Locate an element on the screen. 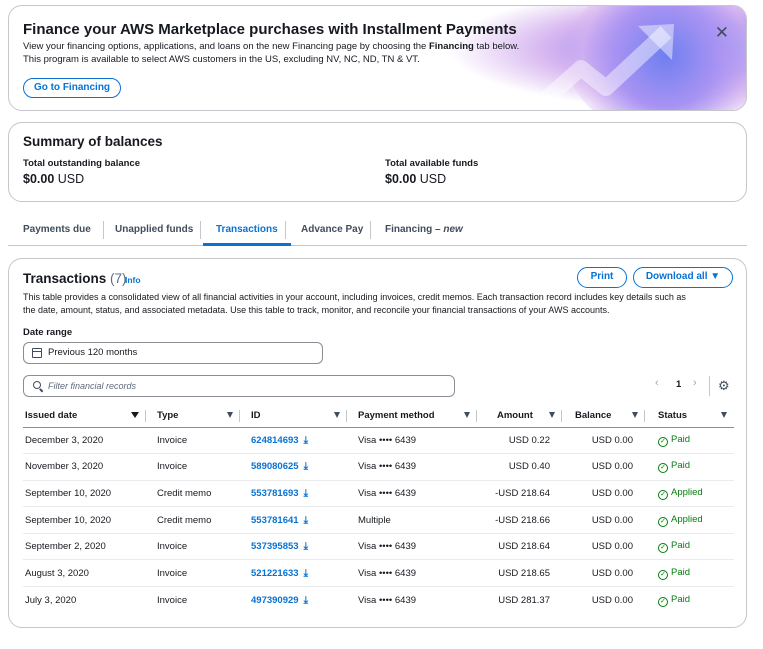 Image resolution: width=763 pixels, height=649 pixels. issued-date: November 3, 2020 is located at coordinates (84, 467).